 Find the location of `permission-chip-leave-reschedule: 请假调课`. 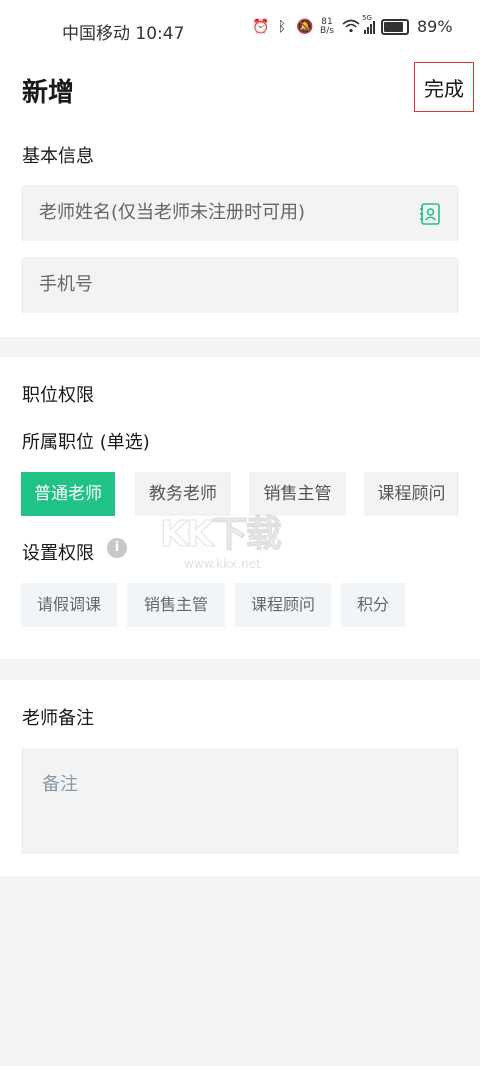

permission-chip-leave-reschedule: 请假调课 is located at coordinates (69, 605).